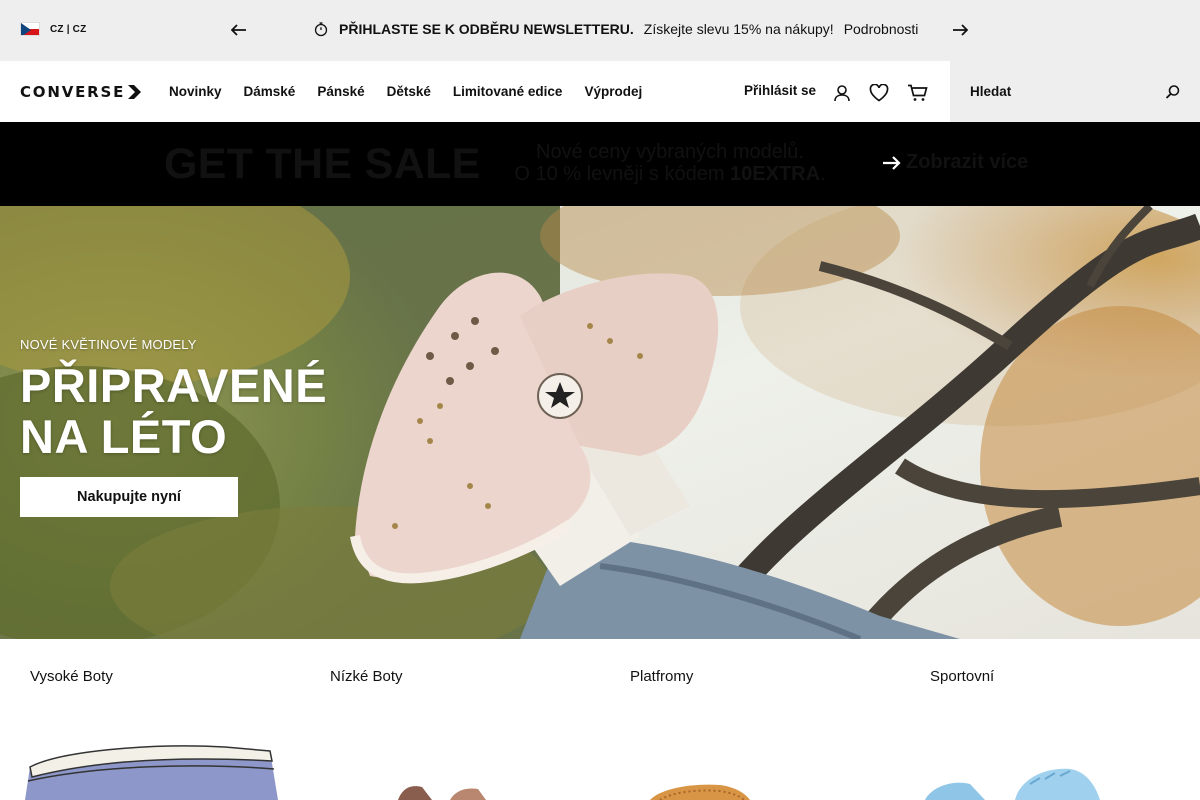 This screenshot has height=800, width=1200. Describe the element at coordinates (195, 91) in the screenshot. I see `nav-item-novinky: Novinky` at that location.